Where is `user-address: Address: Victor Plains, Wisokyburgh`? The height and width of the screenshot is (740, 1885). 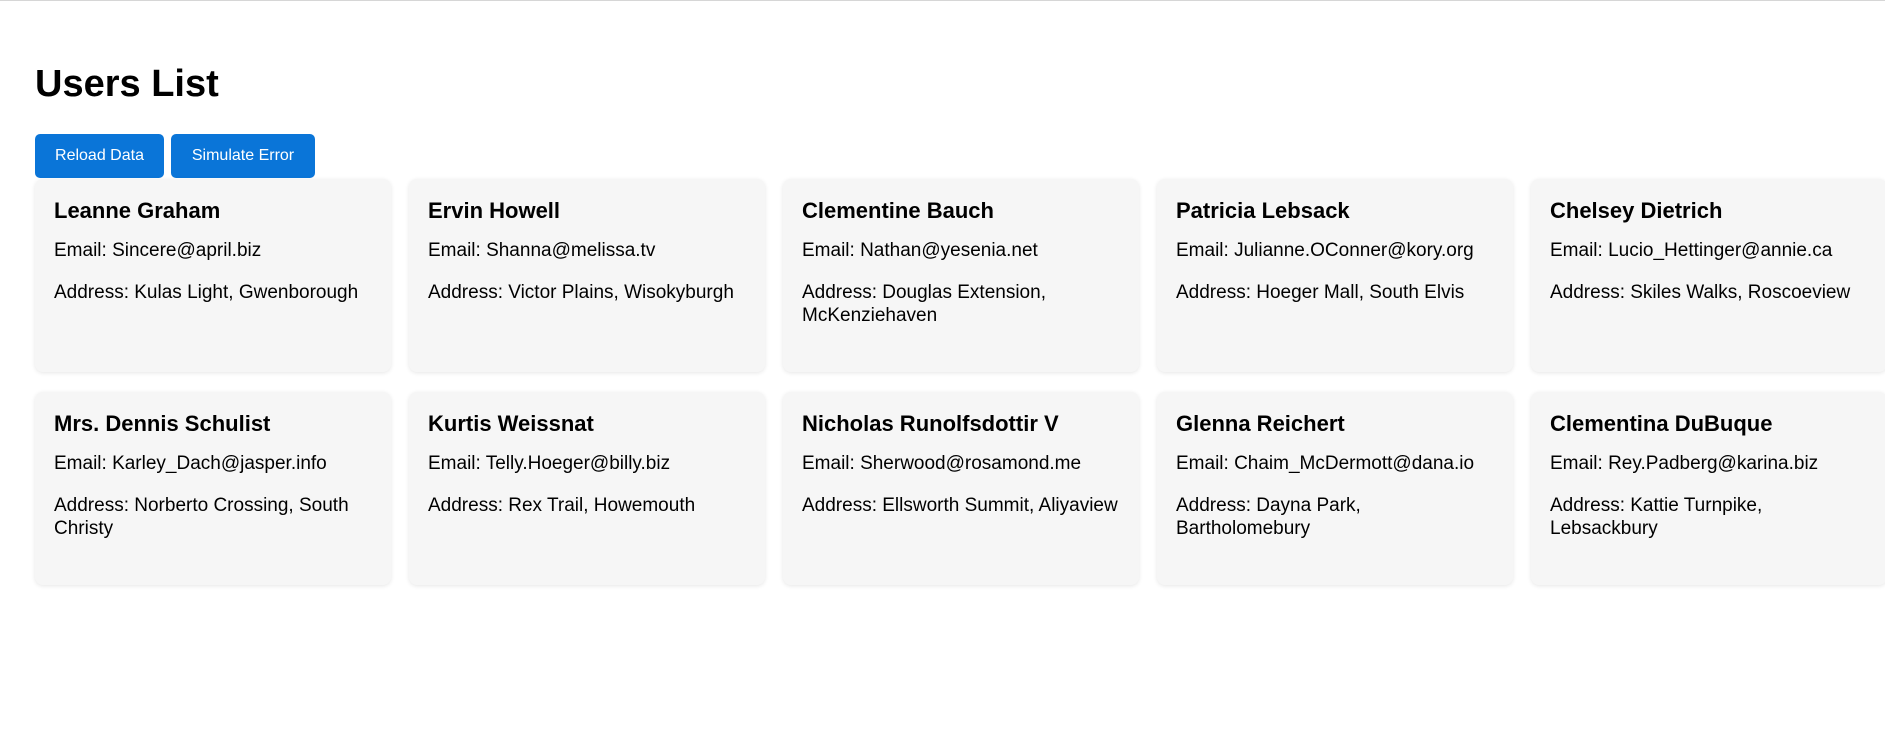 user-address: Address: Victor Plains, Wisokyburgh is located at coordinates (581, 292).